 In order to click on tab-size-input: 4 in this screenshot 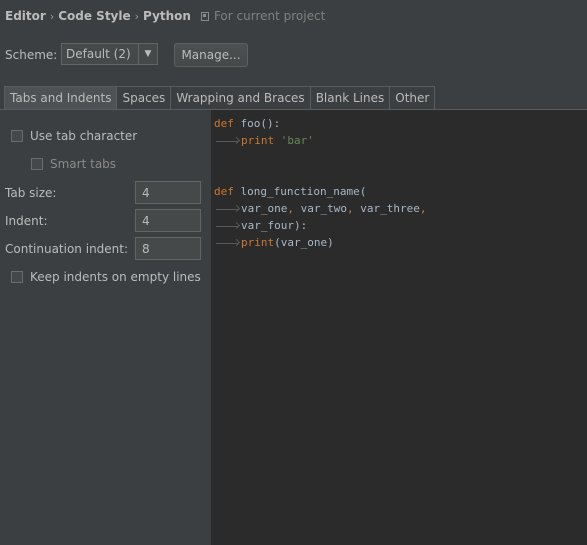, I will do `click(168, 192)`.